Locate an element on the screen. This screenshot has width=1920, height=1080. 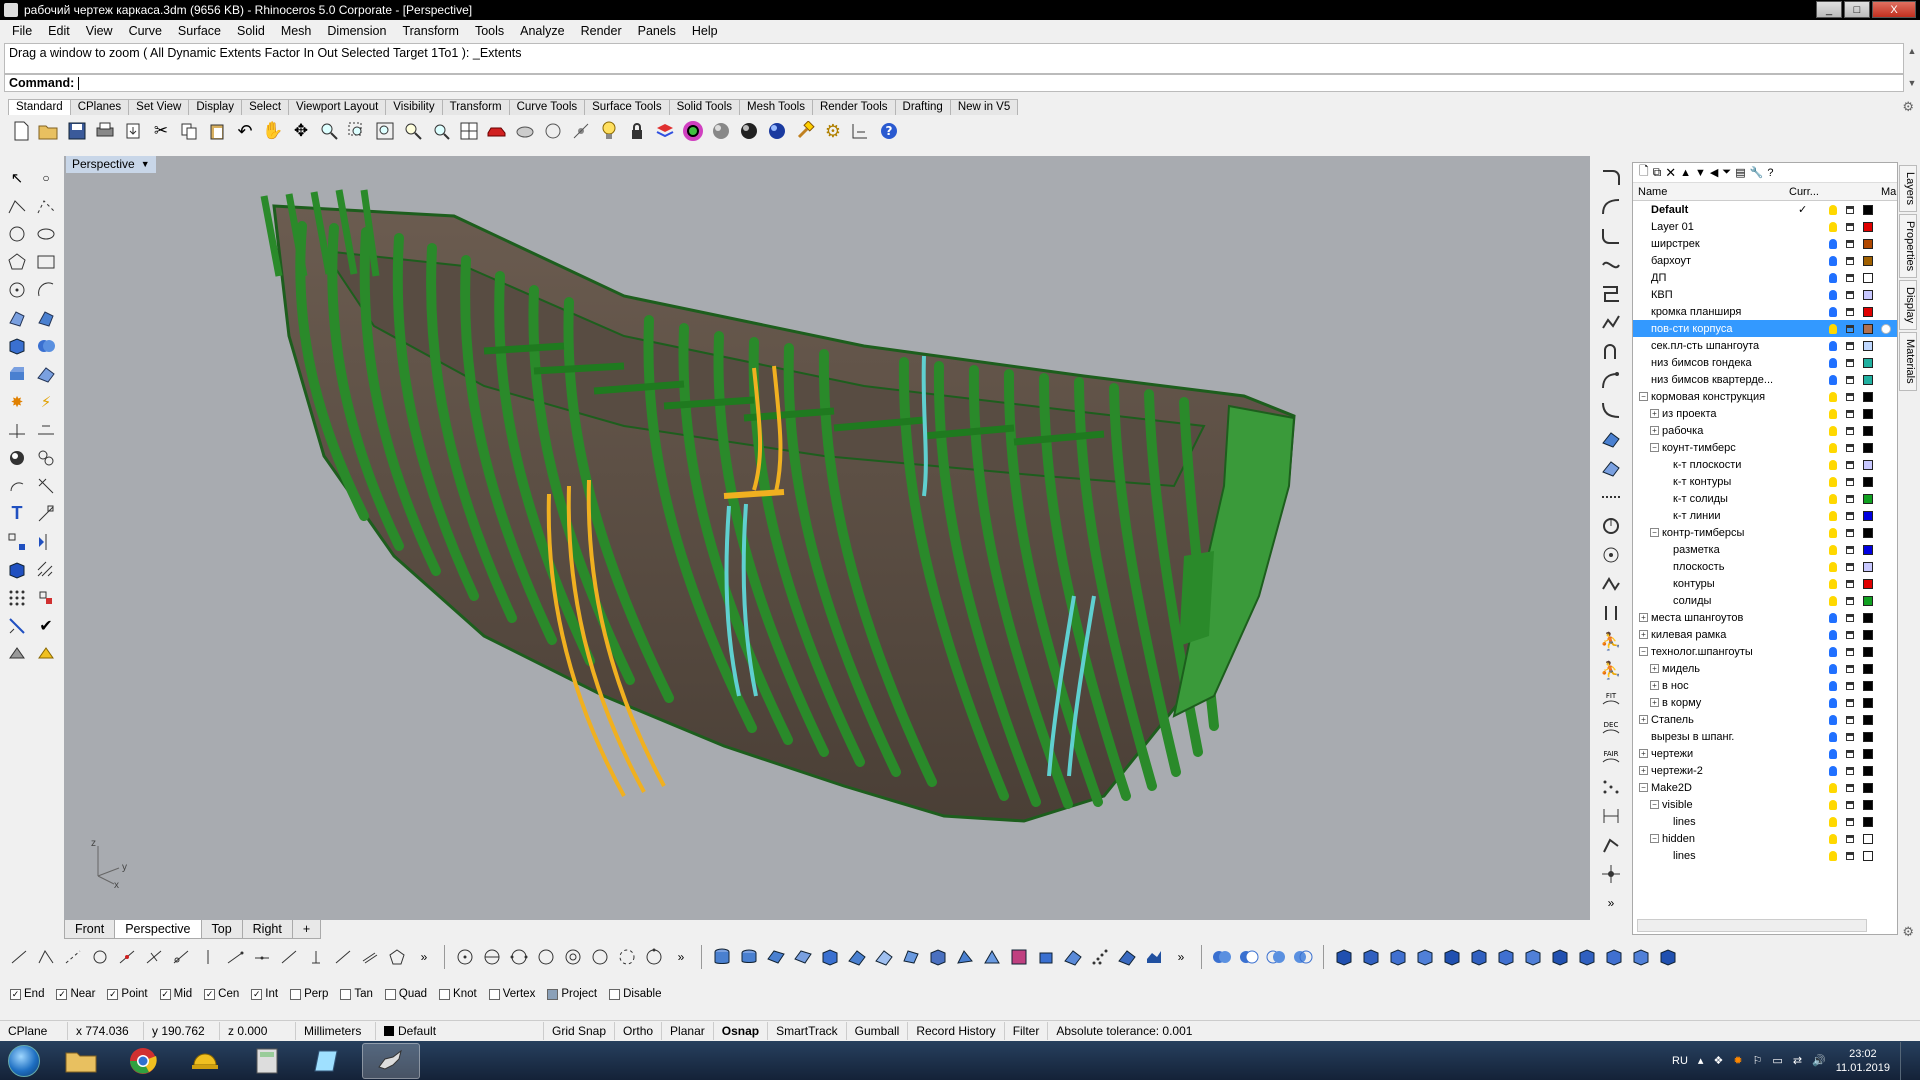
plane-surface-icon is located at coordinates (776, 957).